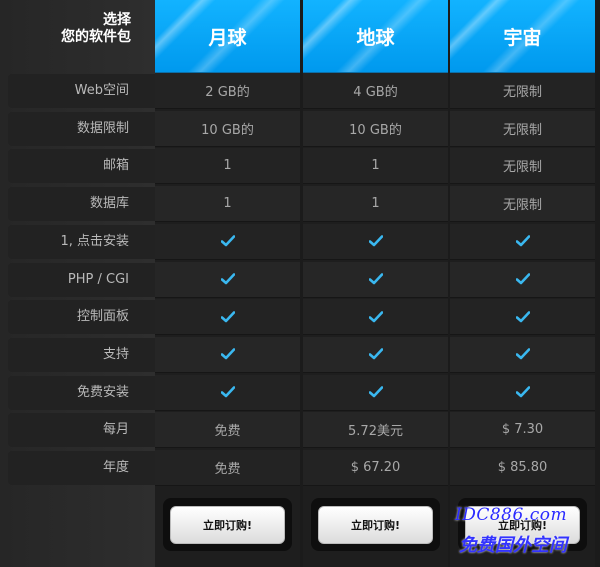  I want to click on plan-name: 月球, so click(227, 36).